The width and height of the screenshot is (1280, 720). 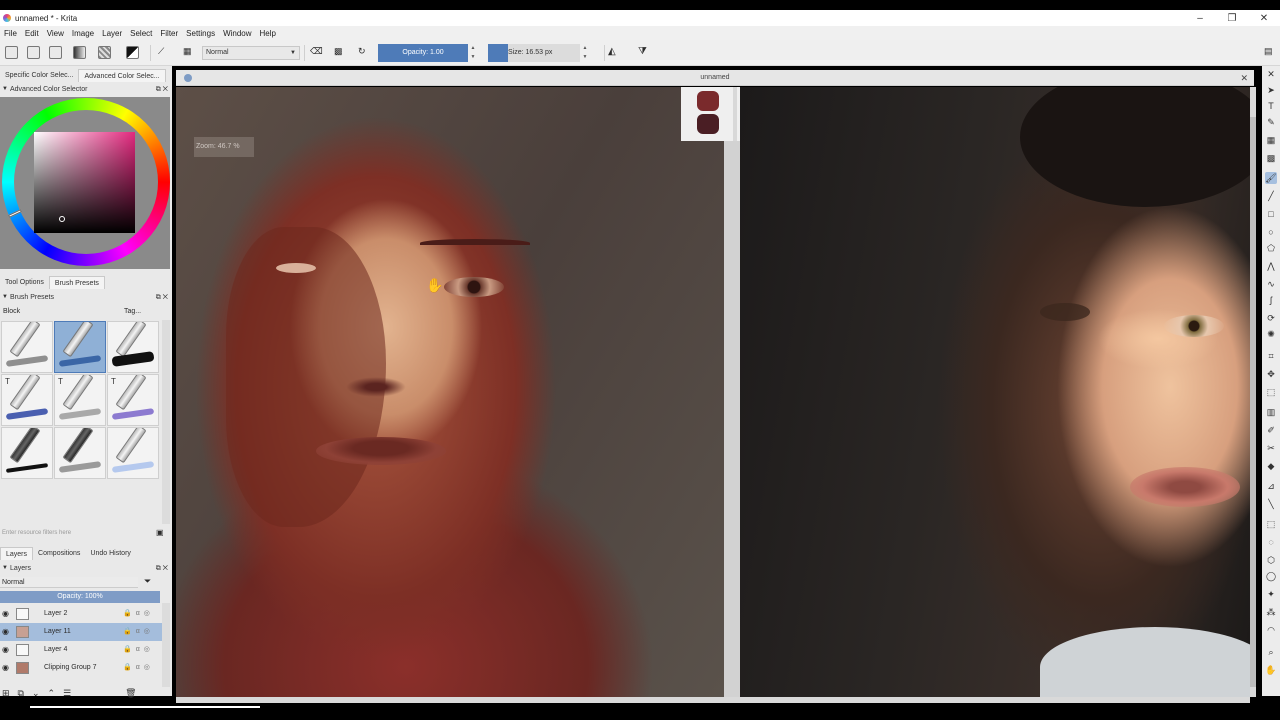 I want to click on add-layer-icon: ⊞, so click(x=6, y=693).